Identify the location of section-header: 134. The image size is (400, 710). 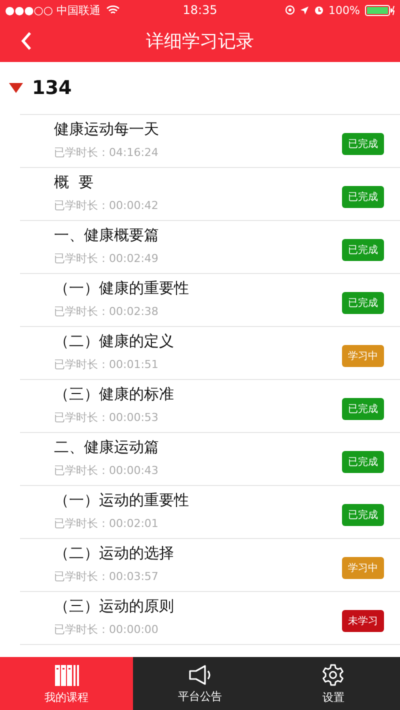
(40, 88).